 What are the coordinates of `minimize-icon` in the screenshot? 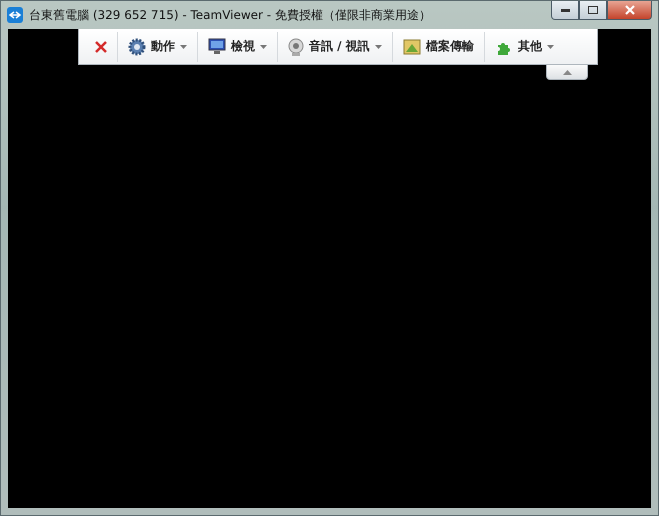 It's located at (565, 10).